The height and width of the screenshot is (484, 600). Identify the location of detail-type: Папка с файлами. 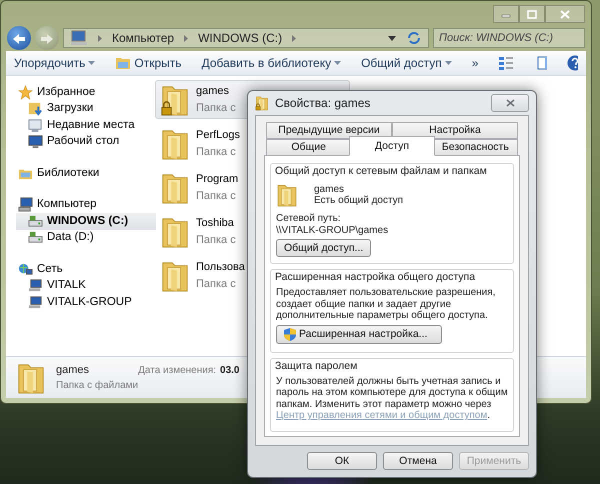
(97, 386).